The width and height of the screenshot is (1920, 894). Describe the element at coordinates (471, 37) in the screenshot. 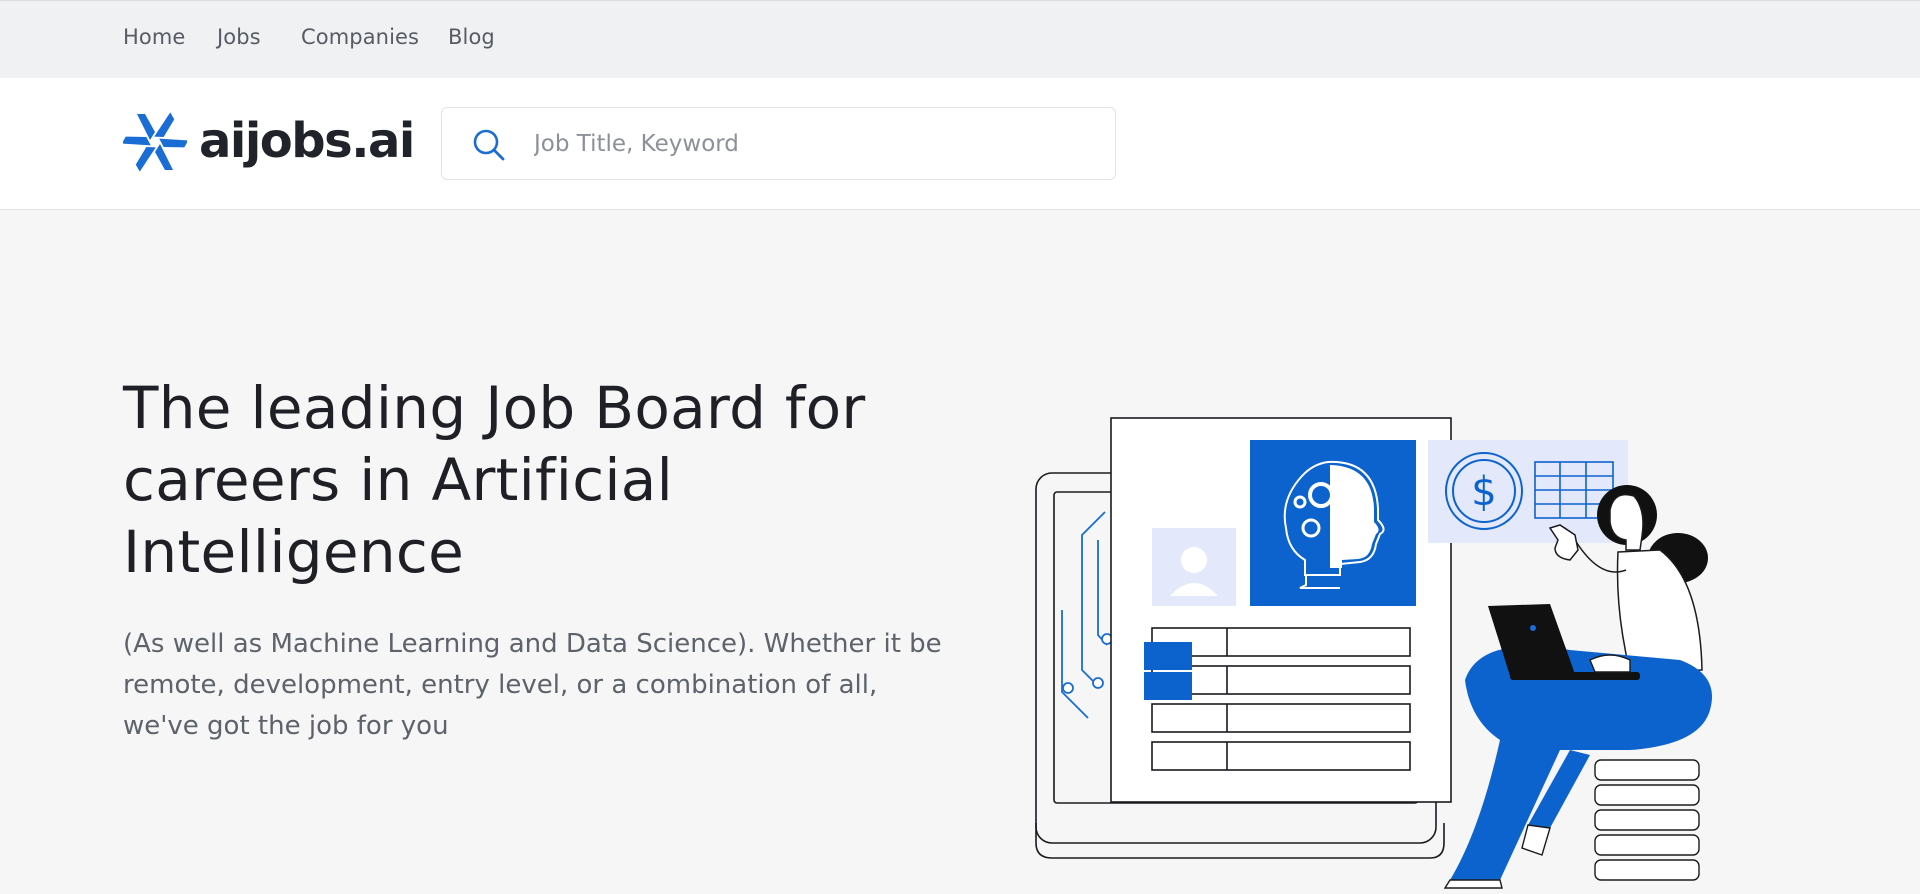

I see `nav-blog-link: Blog` at that location.